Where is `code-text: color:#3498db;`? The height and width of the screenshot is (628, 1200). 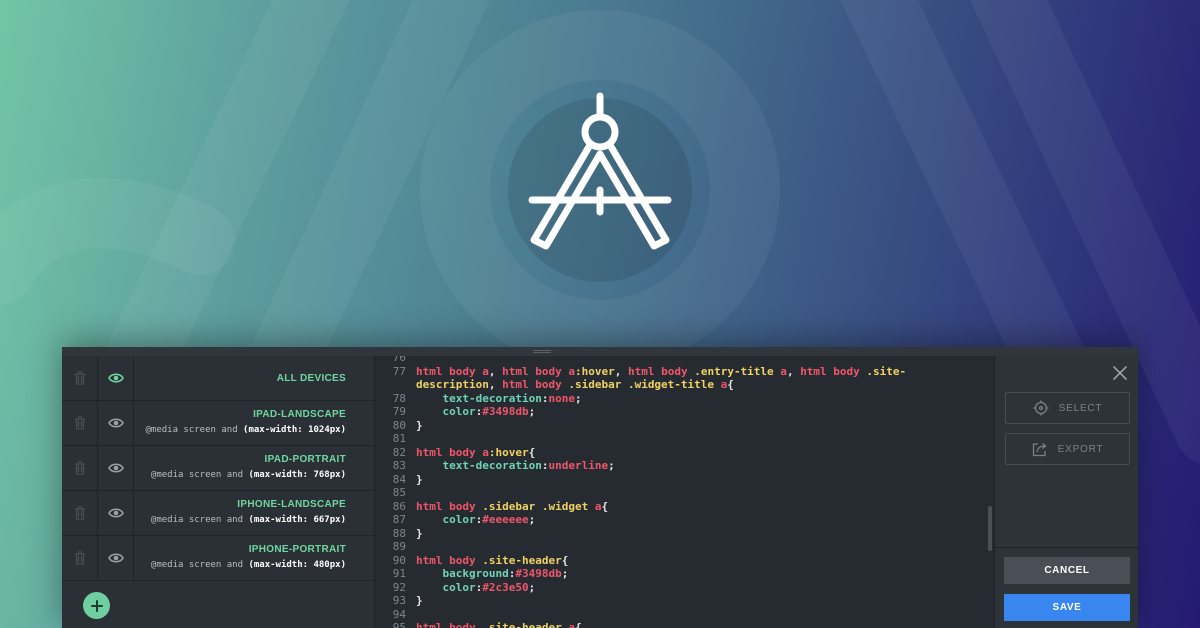
code-text: color:#3498db; is located at coordinates (476, 412).